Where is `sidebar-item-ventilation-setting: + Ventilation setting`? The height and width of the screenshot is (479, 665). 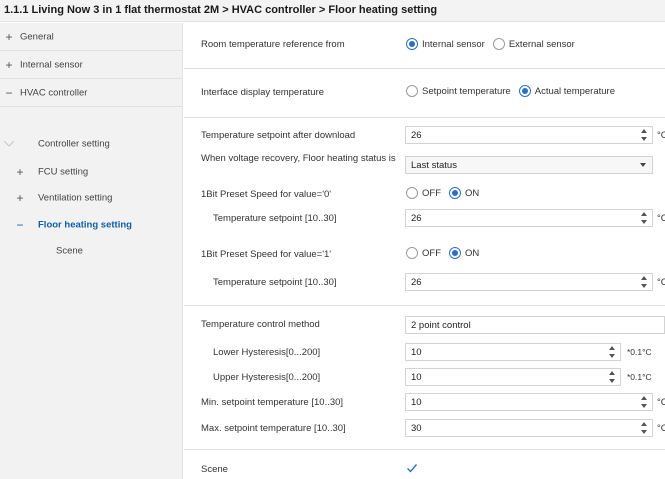
sidebar-item-ventilation-setting: + Ventilation setting is located at coordinates (91, 198).